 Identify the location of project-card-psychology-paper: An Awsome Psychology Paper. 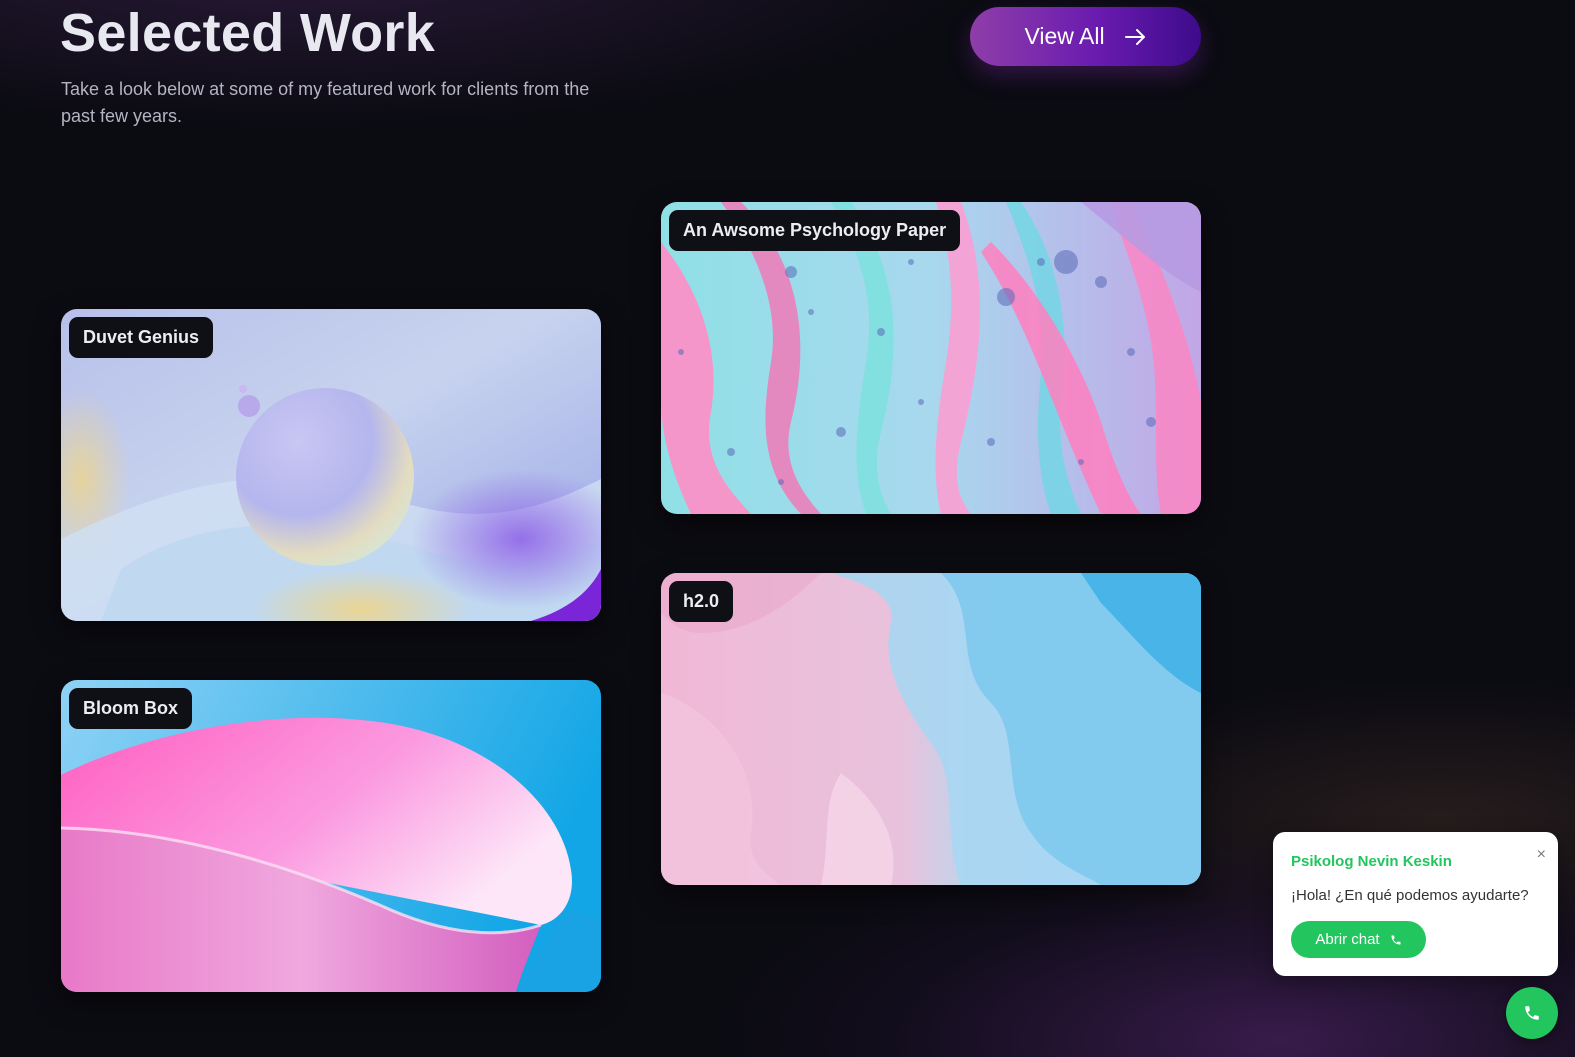
(931, 358).